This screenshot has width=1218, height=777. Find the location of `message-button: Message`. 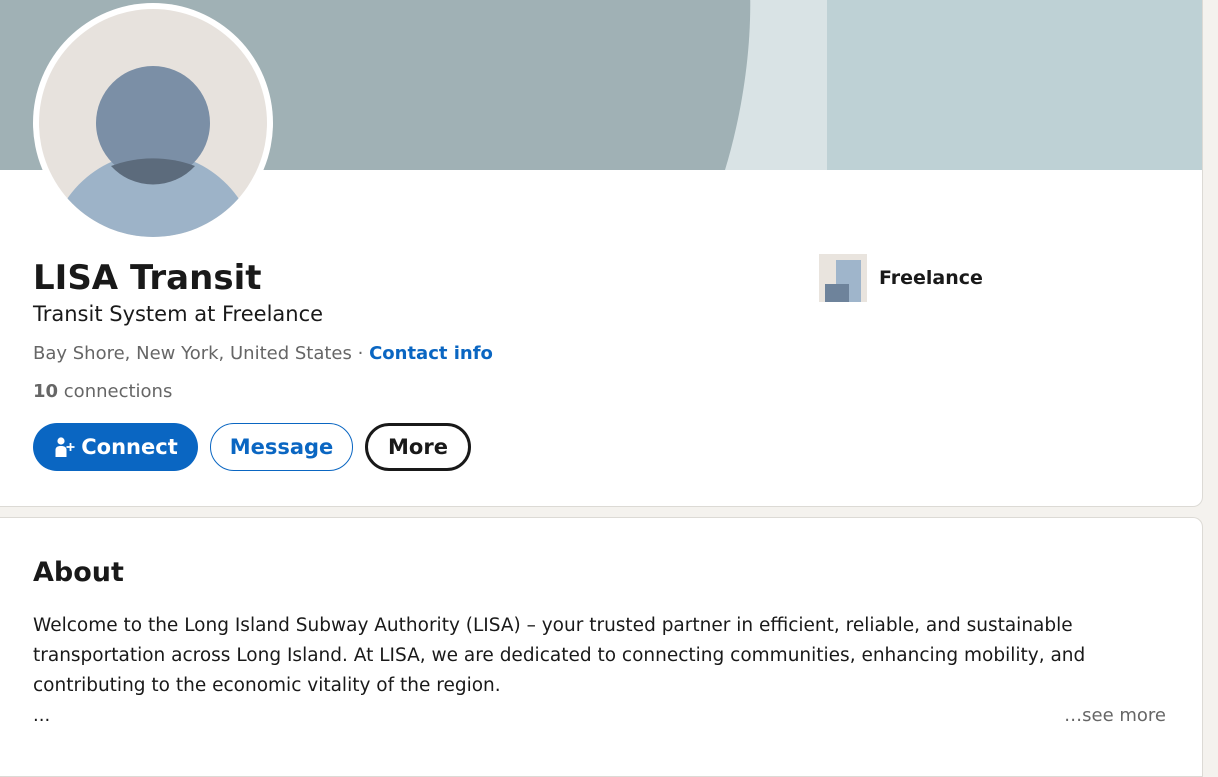

message-button: Message is located at coordinates (281, 447).